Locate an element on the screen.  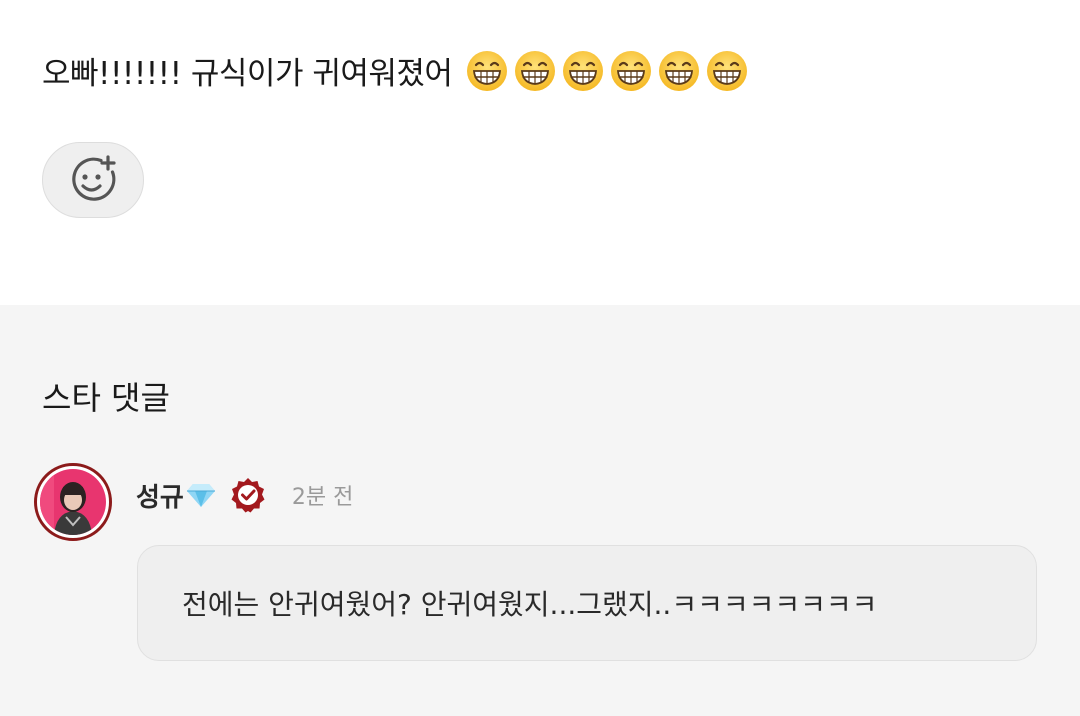
add-reaction-icon is located at coordinates (94, 178).